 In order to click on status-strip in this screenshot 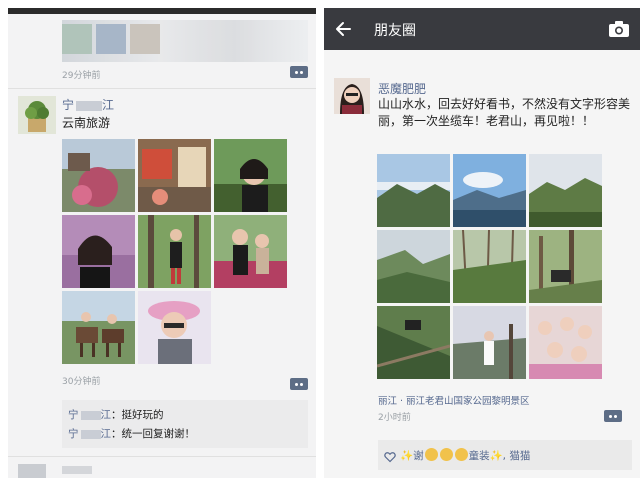, I will do `click(162, 11)`.